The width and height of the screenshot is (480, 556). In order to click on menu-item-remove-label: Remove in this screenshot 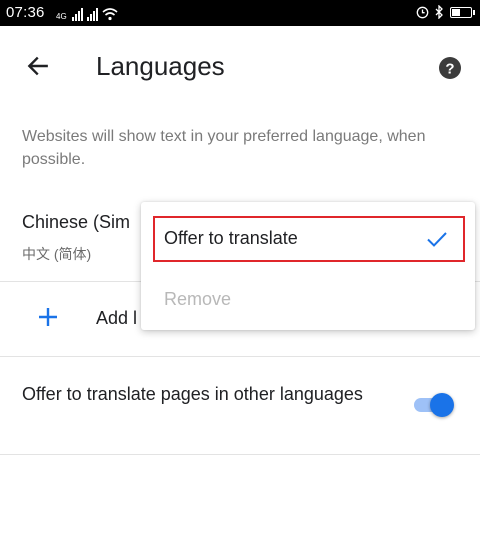, I will do `click(198, 299)`.